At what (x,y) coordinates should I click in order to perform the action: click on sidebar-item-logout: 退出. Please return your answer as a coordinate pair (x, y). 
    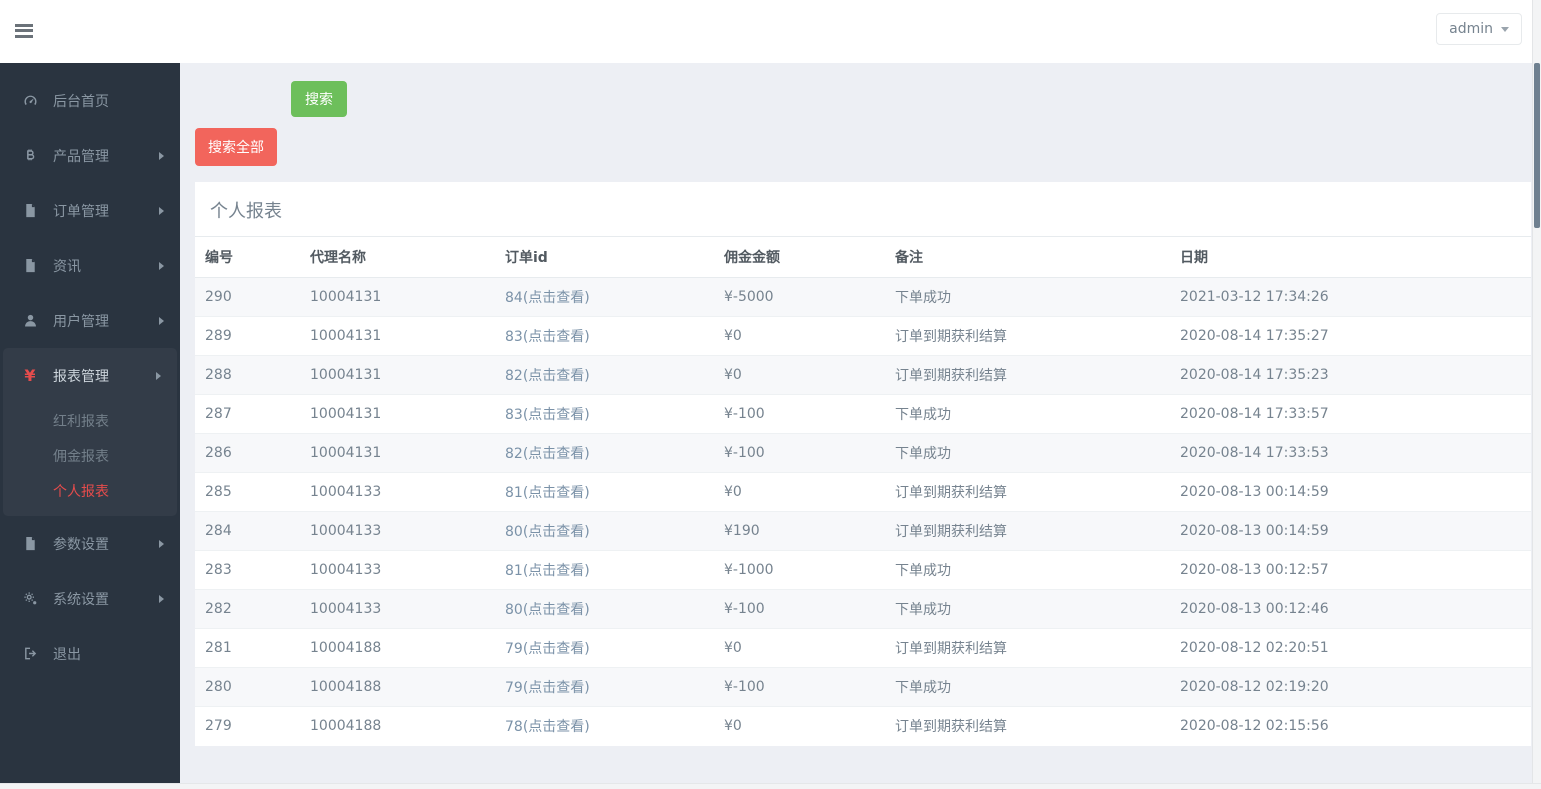
    Looking at the image, I should click on (90, 653).